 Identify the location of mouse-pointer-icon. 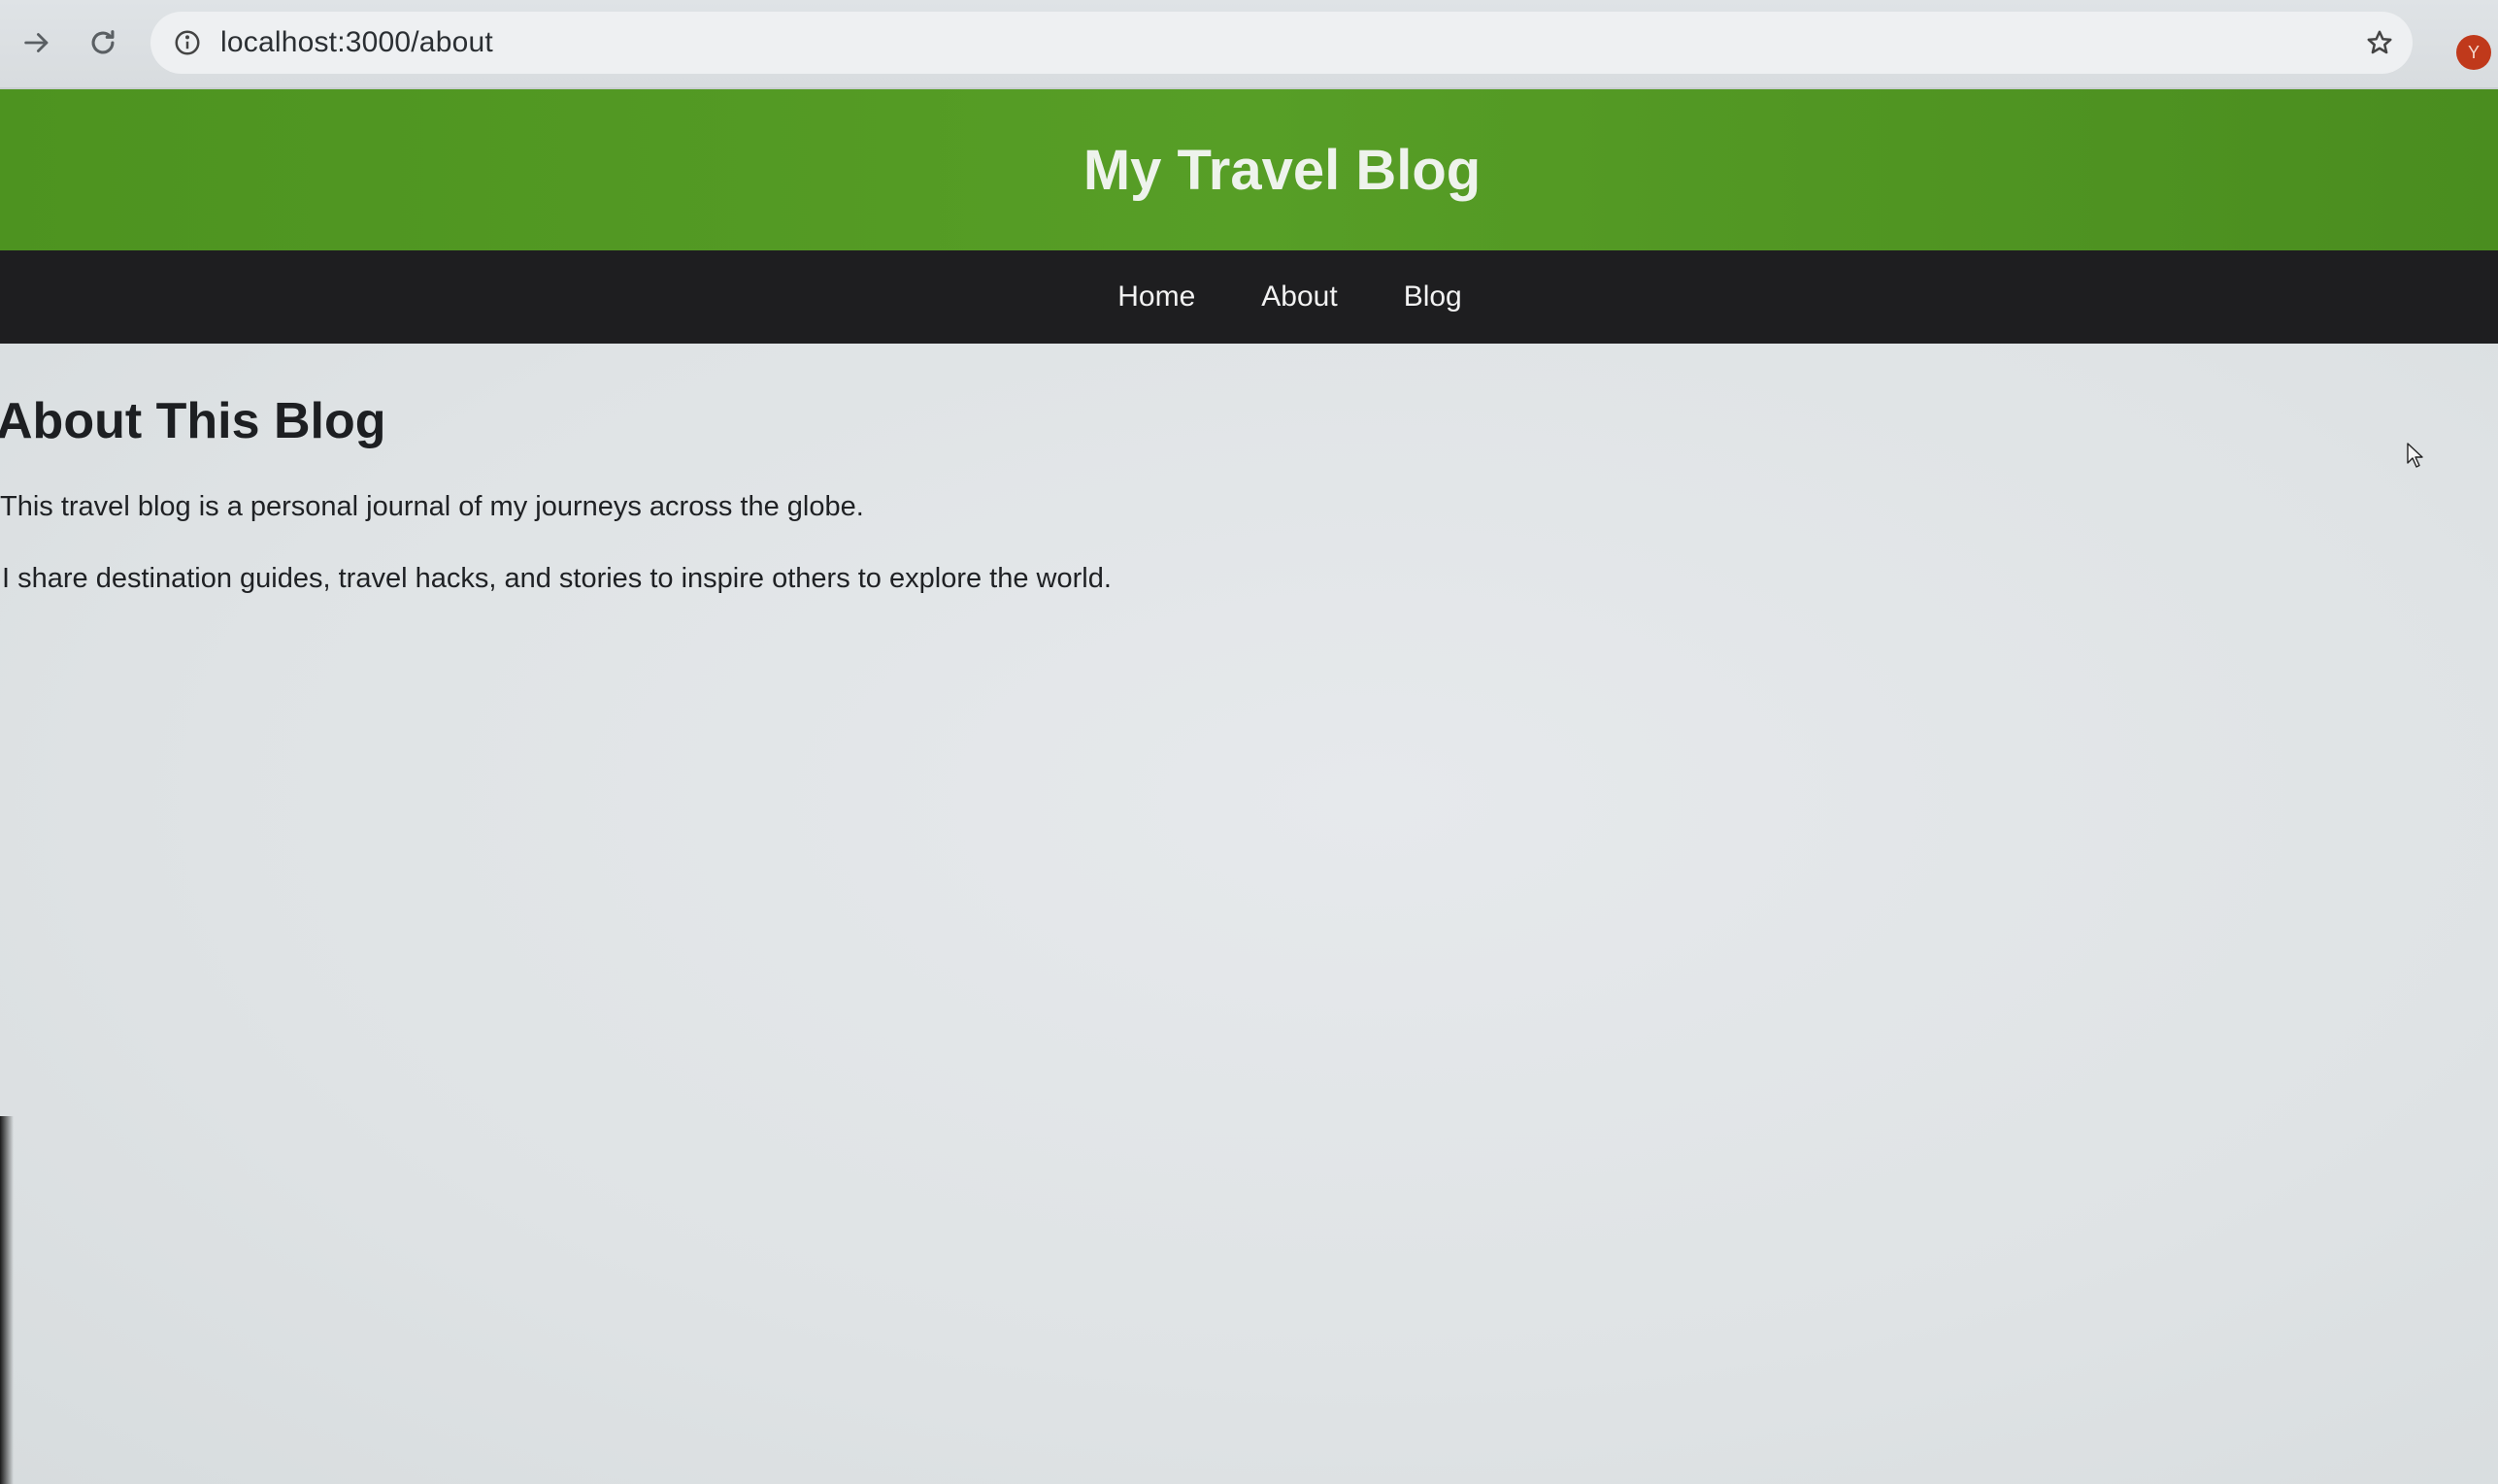
(2415, 455).